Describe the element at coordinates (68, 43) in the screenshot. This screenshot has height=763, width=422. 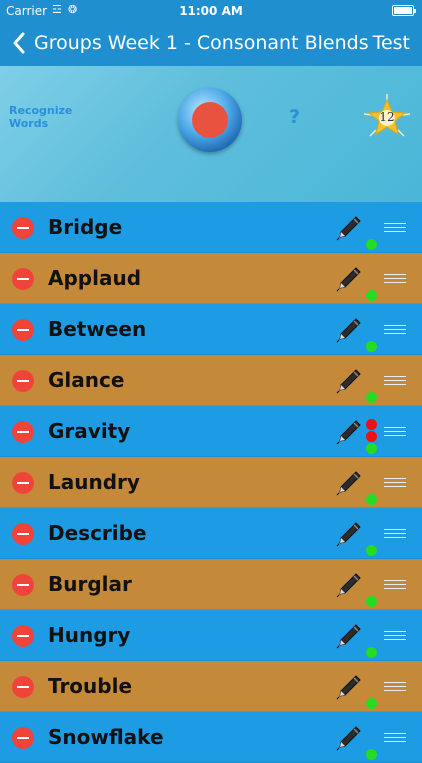
I see `back-button: Groups` at that location.